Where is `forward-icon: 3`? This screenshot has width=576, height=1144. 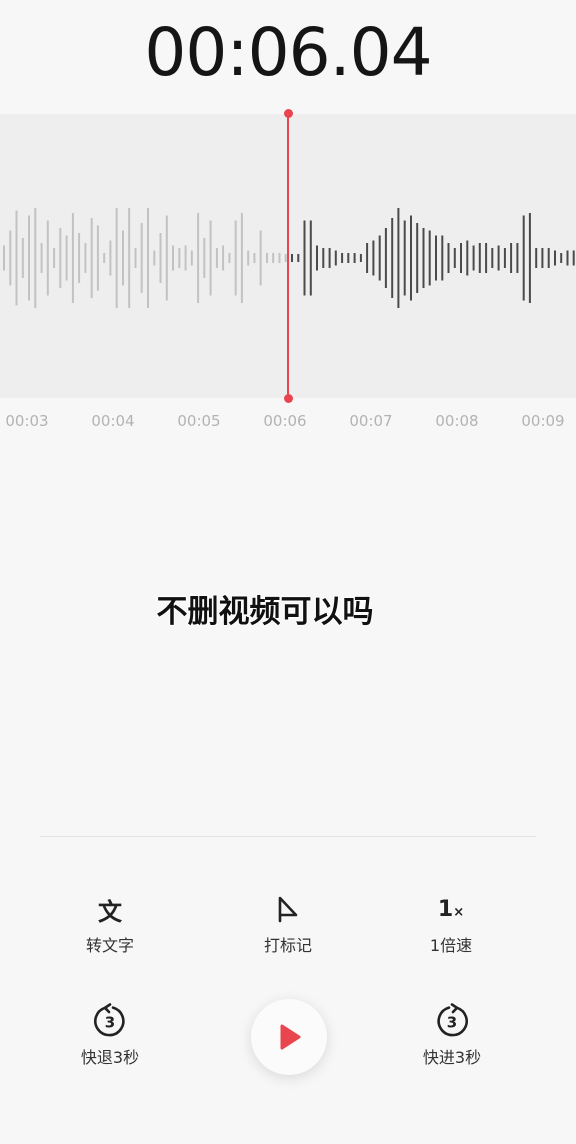
forward-icon: 3 is located at coordinates (452, 1020).